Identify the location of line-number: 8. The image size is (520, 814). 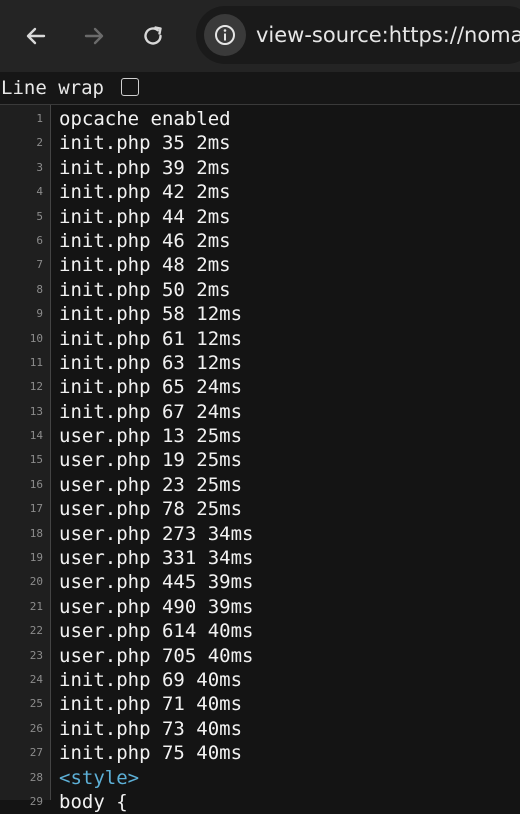
(39, 289).